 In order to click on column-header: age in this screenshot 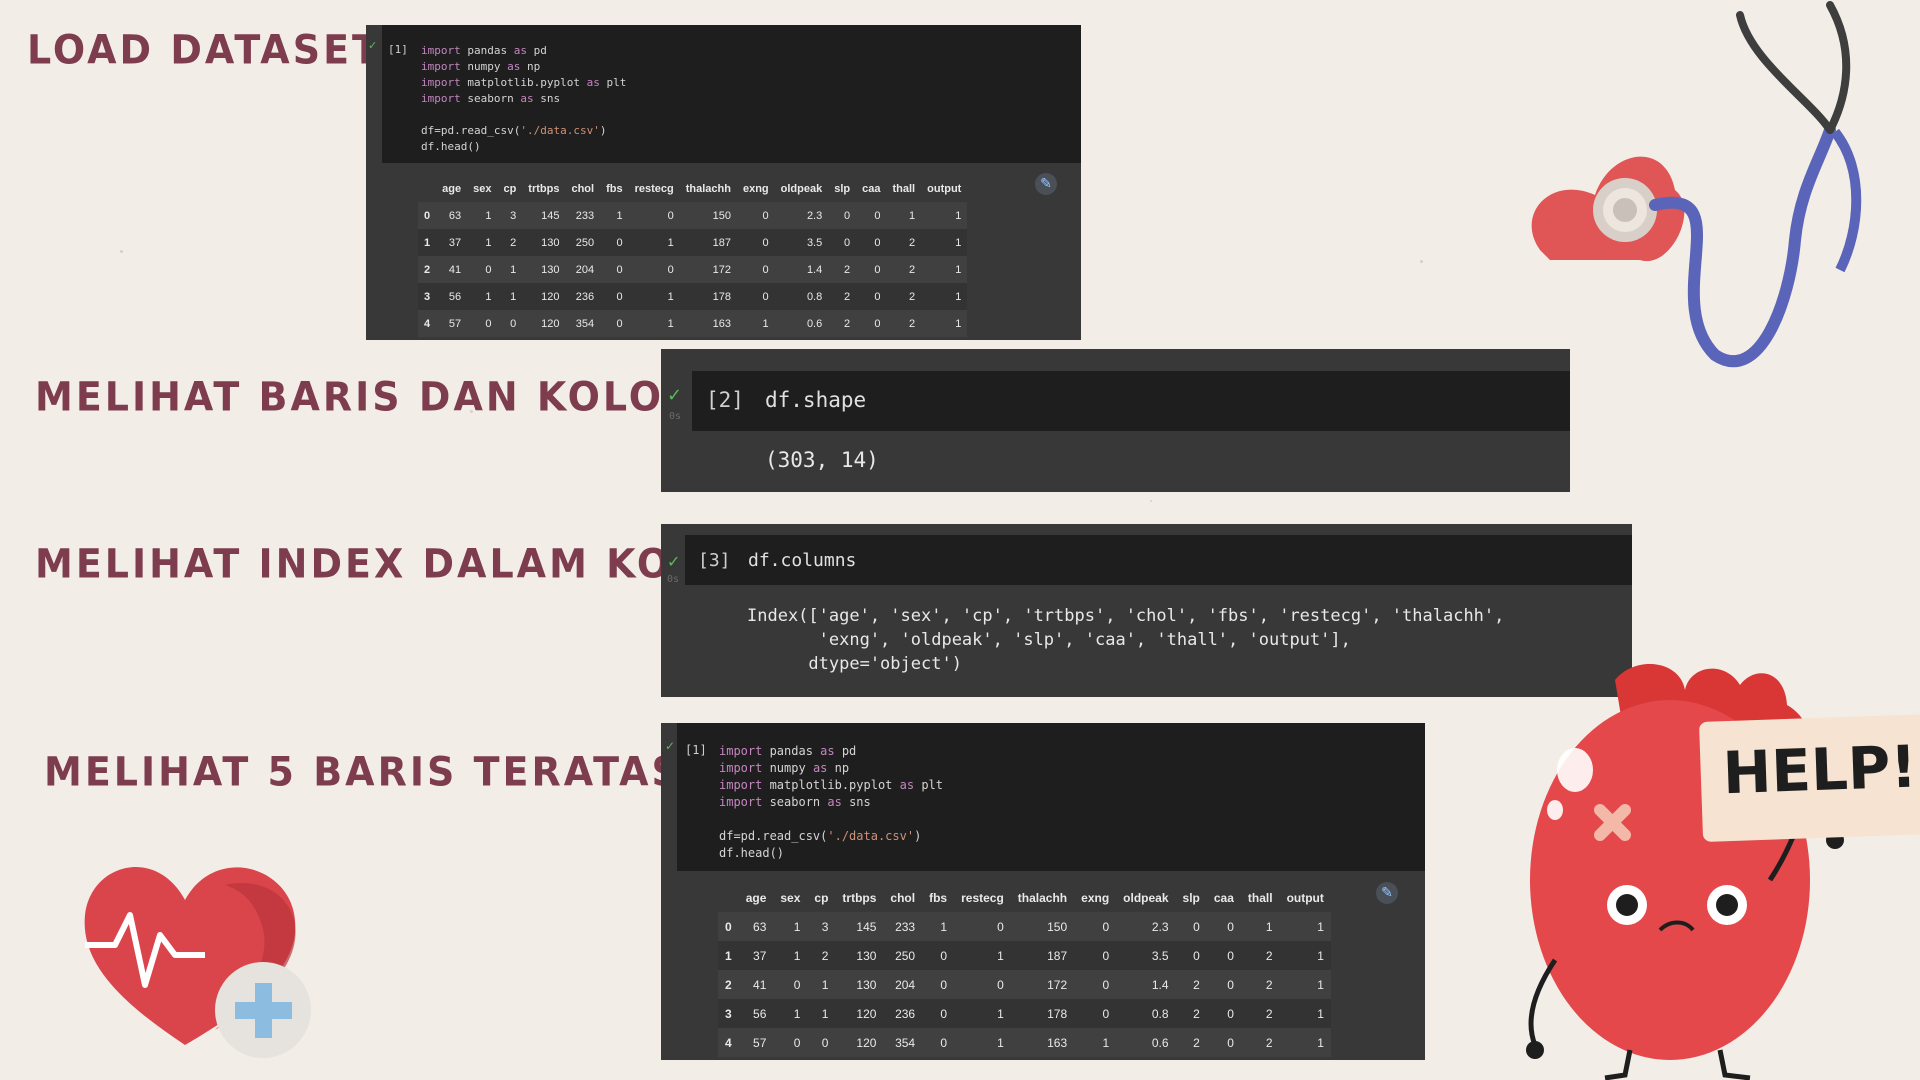, I will do `click(756, 897)`.